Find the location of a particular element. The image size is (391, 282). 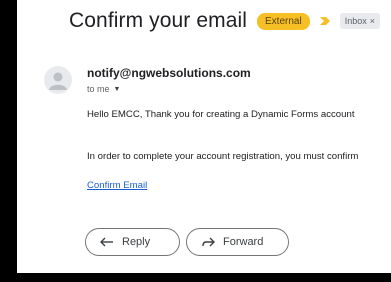

confirm-email-link: Confirm Email is located at coordinates (117, 185).